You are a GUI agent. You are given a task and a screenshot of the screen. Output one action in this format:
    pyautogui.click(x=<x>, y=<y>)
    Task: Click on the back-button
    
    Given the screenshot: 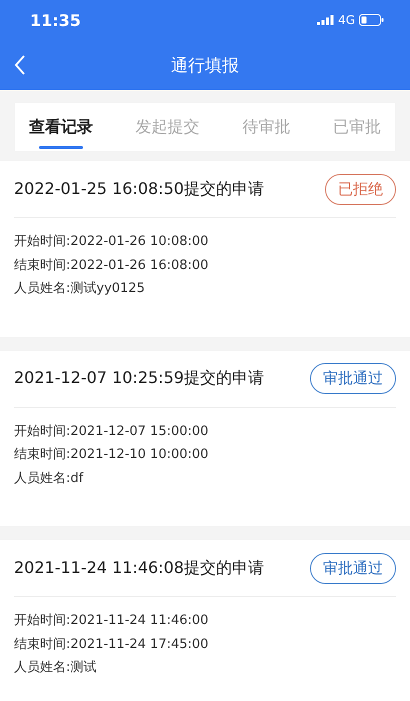 What is the action you would take?
    pyautogui.click(x=20, y=65)
    